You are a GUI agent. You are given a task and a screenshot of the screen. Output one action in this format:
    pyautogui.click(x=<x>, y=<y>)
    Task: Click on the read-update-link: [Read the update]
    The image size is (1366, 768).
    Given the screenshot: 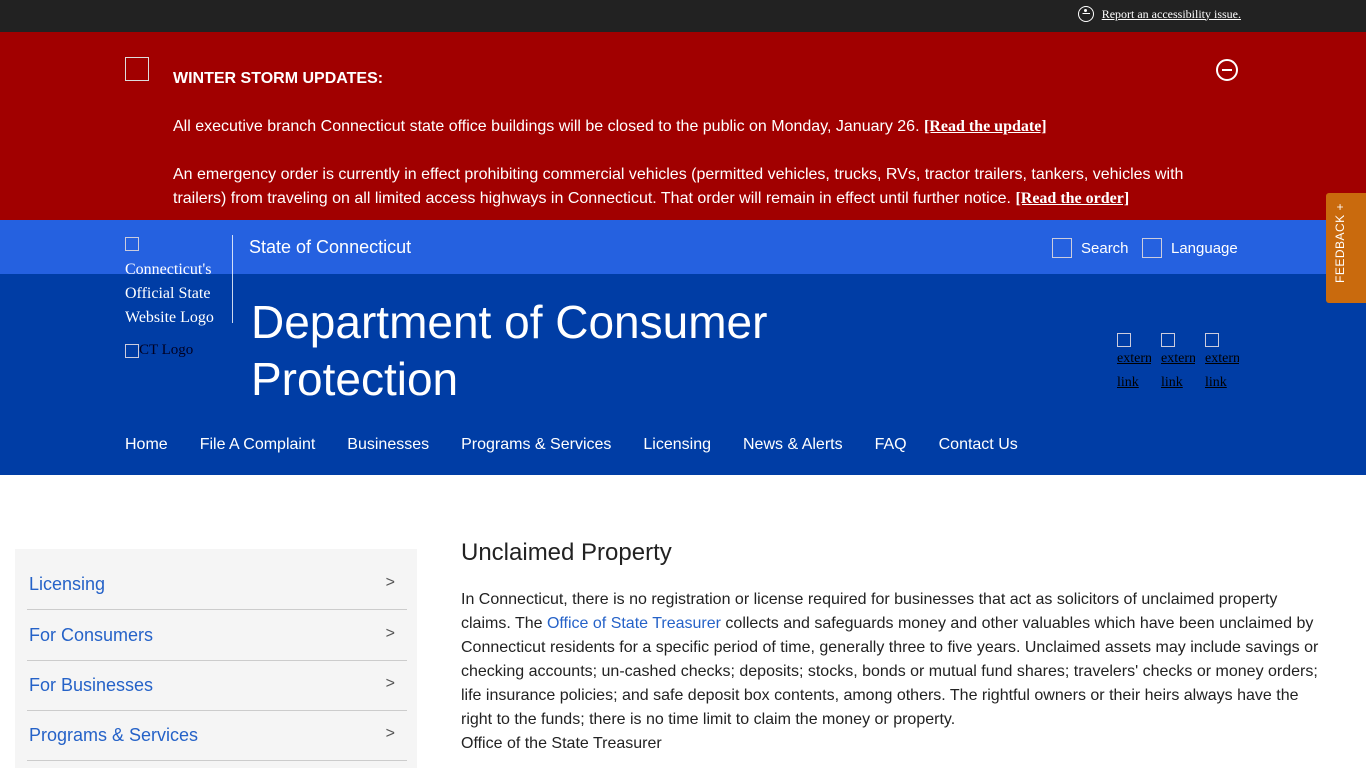 What is the action you would take?
    pyautogui.click(x=985, y=126)
    